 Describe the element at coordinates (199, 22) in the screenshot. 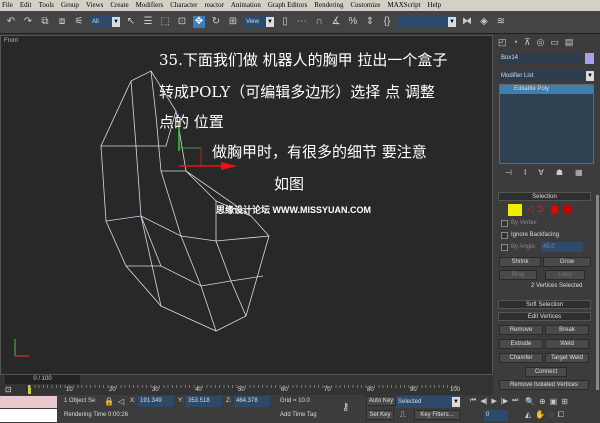

I see `move-icon: ✥` at that location.